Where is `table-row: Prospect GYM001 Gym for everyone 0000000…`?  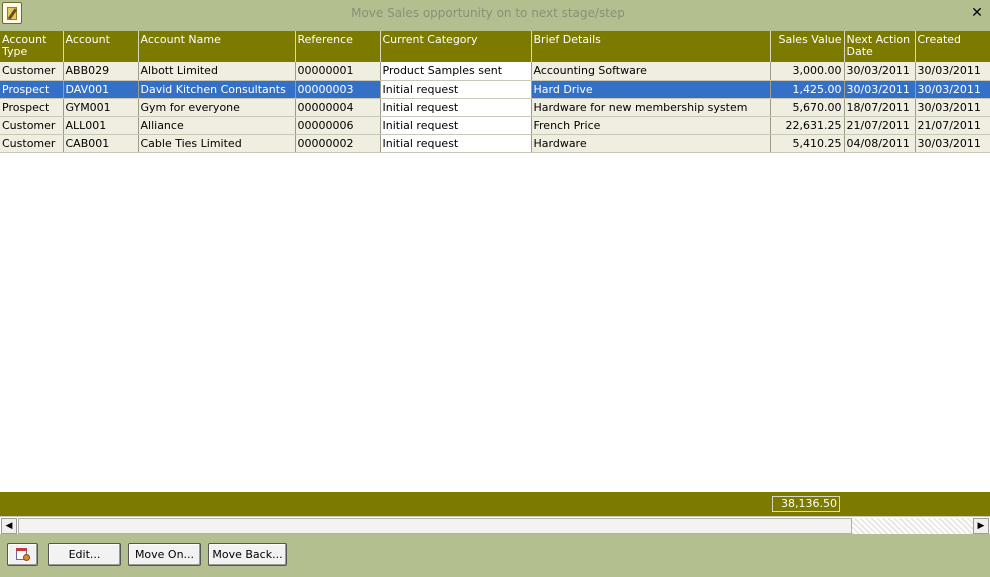 table-row: Prospect GYM001 Gym for everyone 0000000… is located at coordinates (495, 107).